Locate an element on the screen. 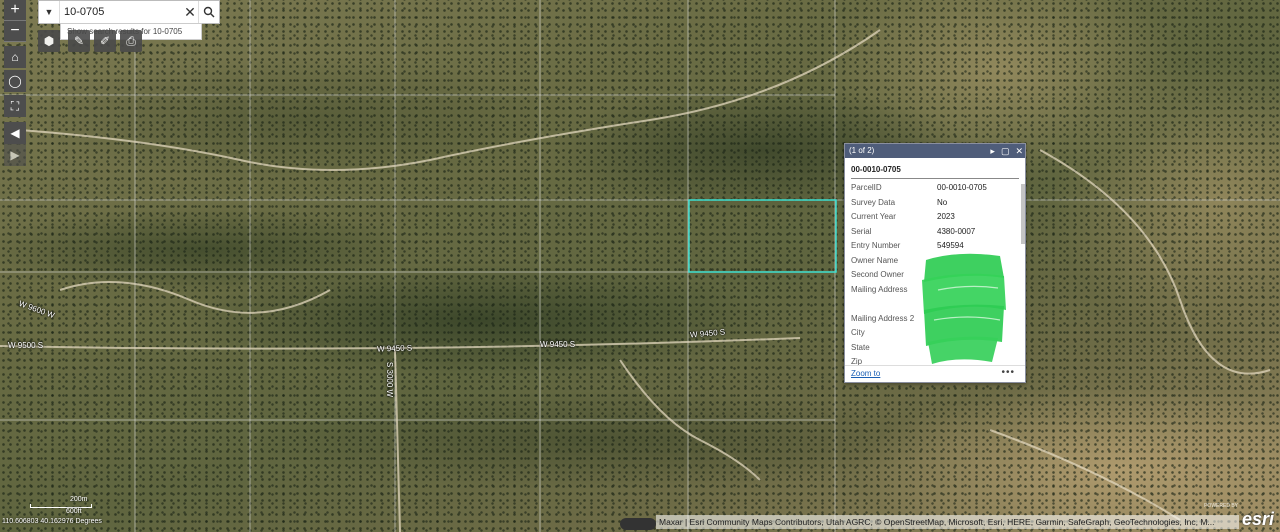  search-source-dropdown: ▼ is located at coordinates (49, 12).